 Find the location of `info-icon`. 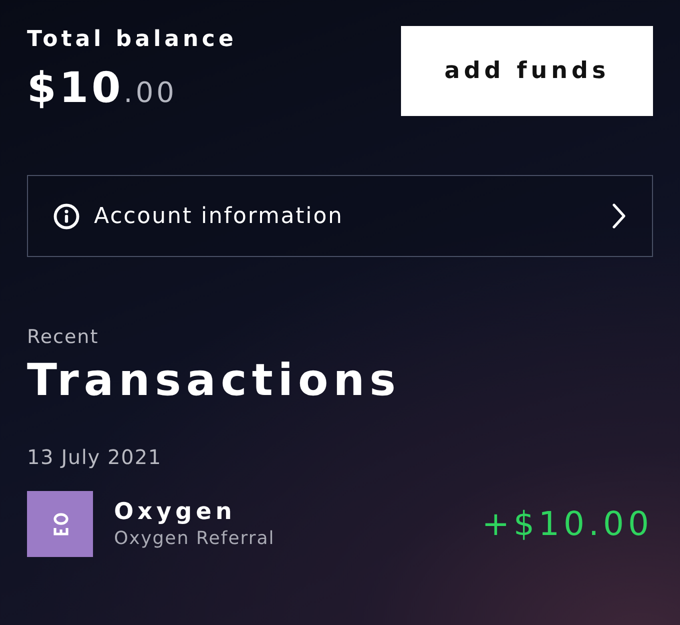

info-icon is located at coordinates (66, 216).